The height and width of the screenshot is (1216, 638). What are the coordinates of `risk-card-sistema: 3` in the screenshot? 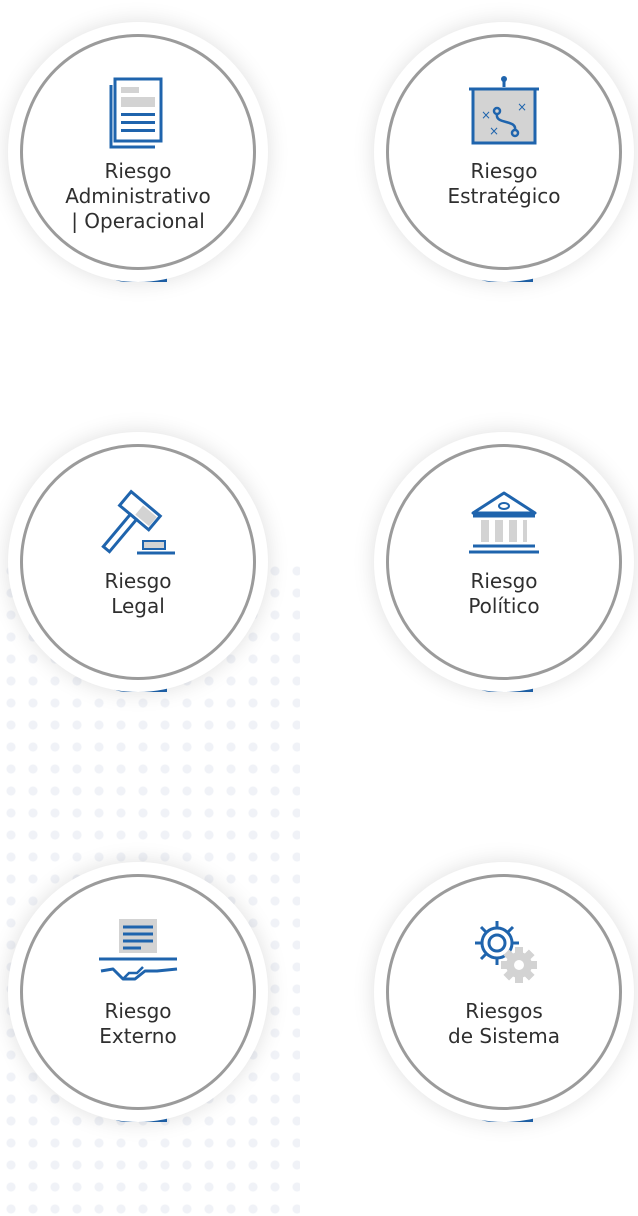 It's located at (506, 992).